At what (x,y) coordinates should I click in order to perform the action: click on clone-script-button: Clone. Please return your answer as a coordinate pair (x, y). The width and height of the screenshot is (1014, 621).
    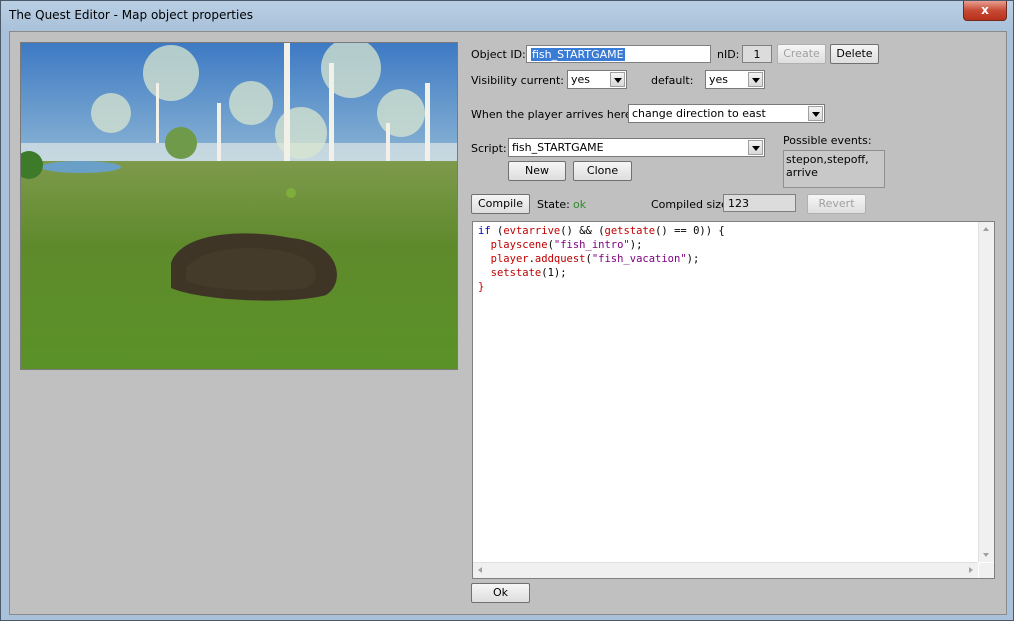
    Looking at the image, I should click on (602, 171).